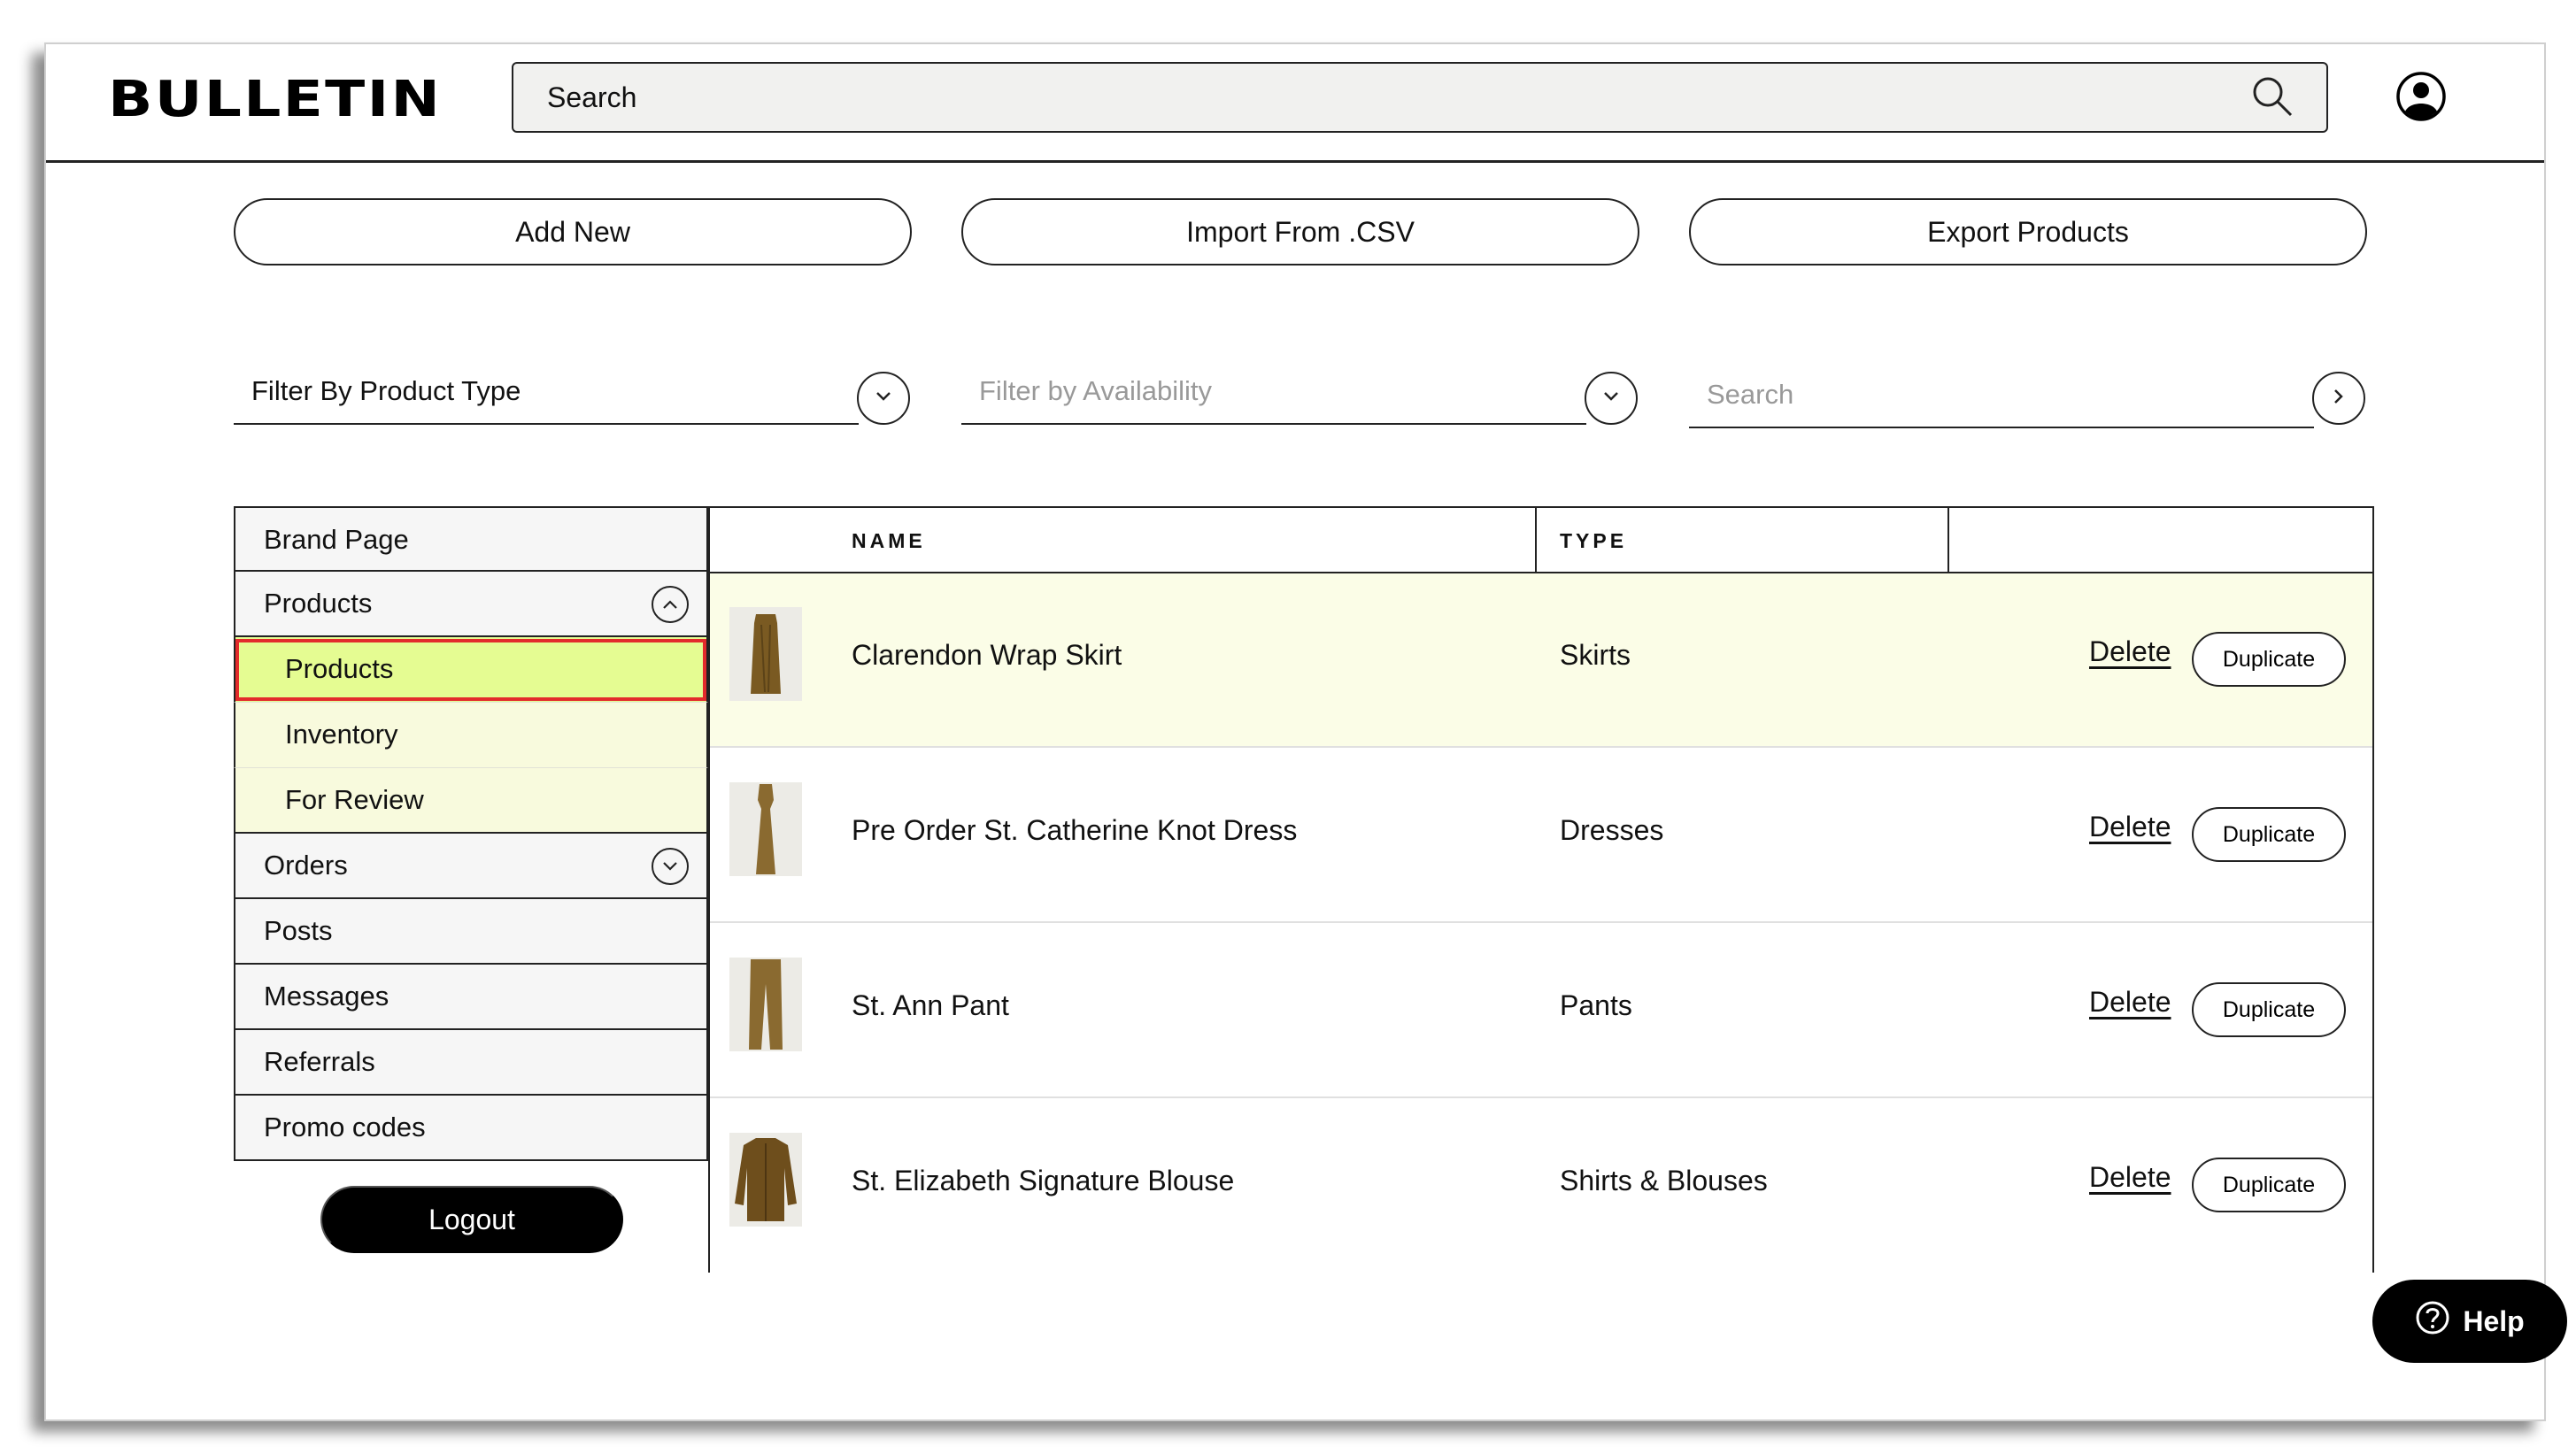 The width and height of the screenshot is (2576, 1454). I want to click on sidebar-item-label: Referrals, so click(319, 1061).